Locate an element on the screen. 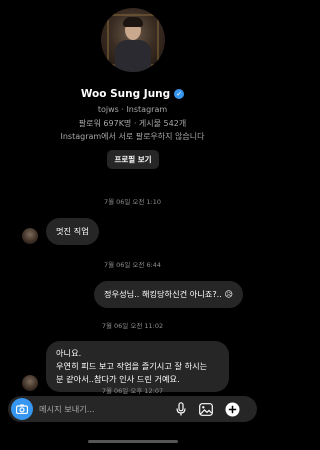  microphone-icon is located at coordinates (181, 409).